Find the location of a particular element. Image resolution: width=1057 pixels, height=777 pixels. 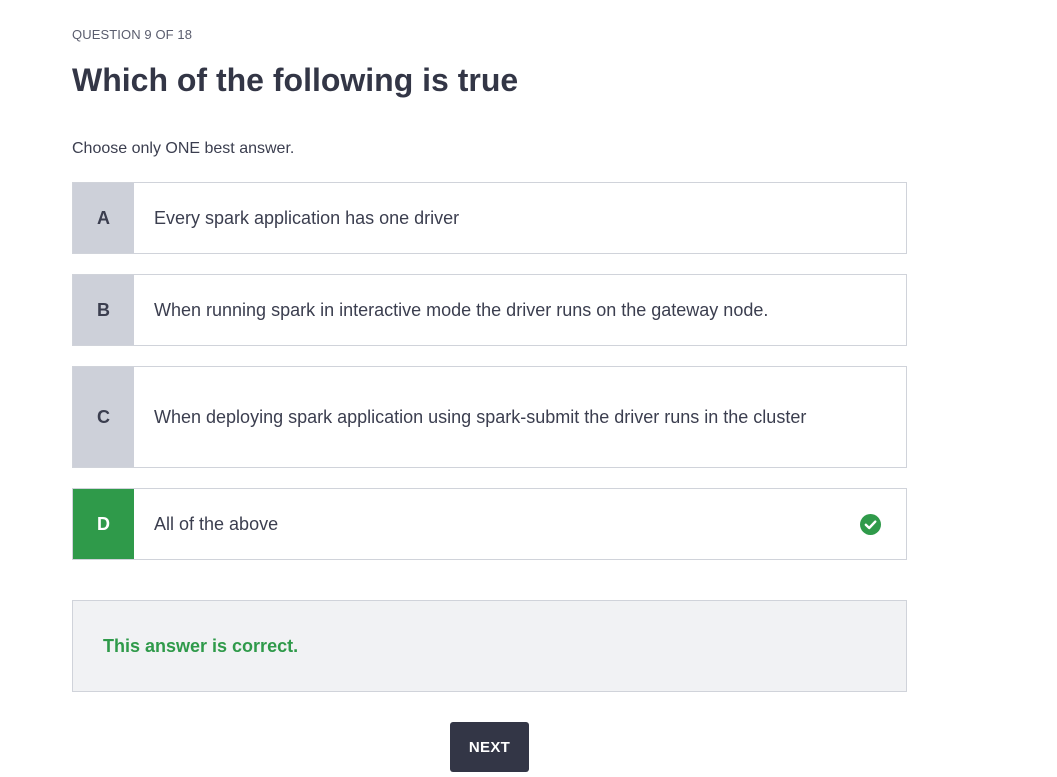

feedback-panel: This answer is correct. is located at coordinates (489, 646).